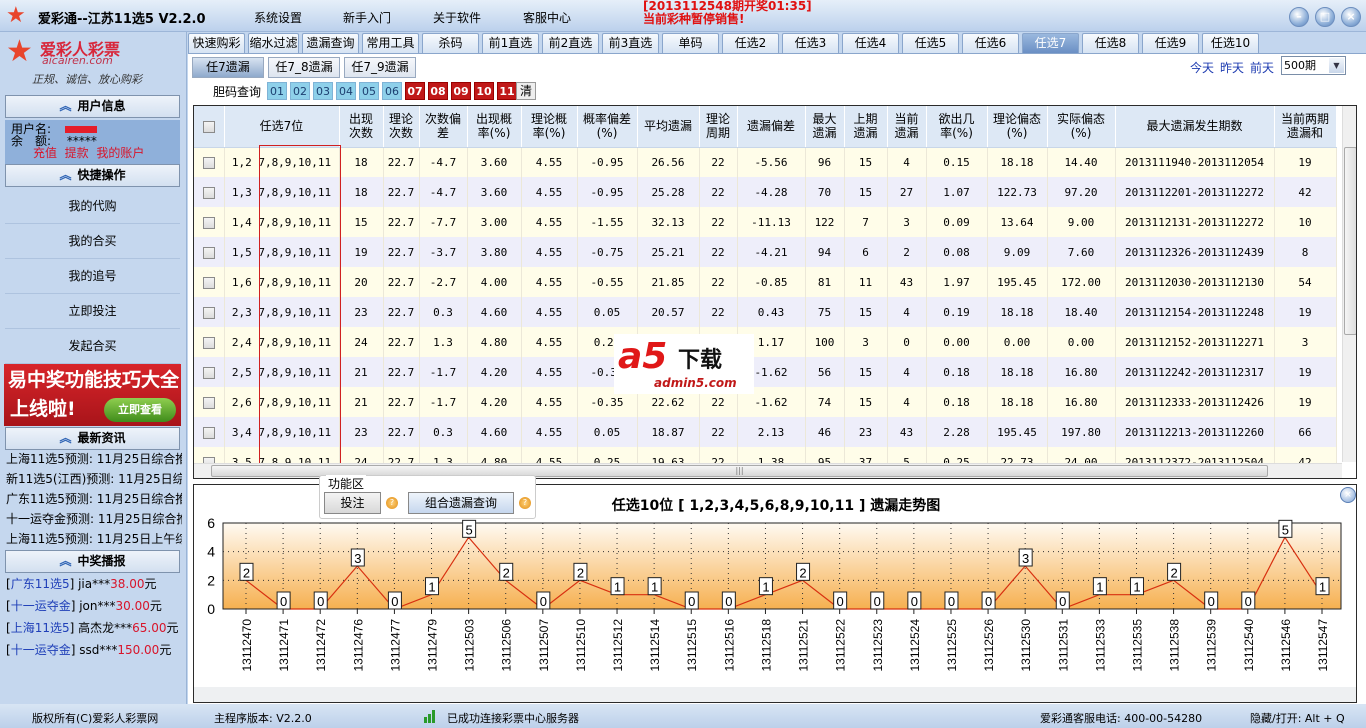 Image resolution: width=1366 pixels, height=728 pixels. Describe the element at coordinates (352, 503) in the screenshot. I see `bet-button: 投注` at that location.